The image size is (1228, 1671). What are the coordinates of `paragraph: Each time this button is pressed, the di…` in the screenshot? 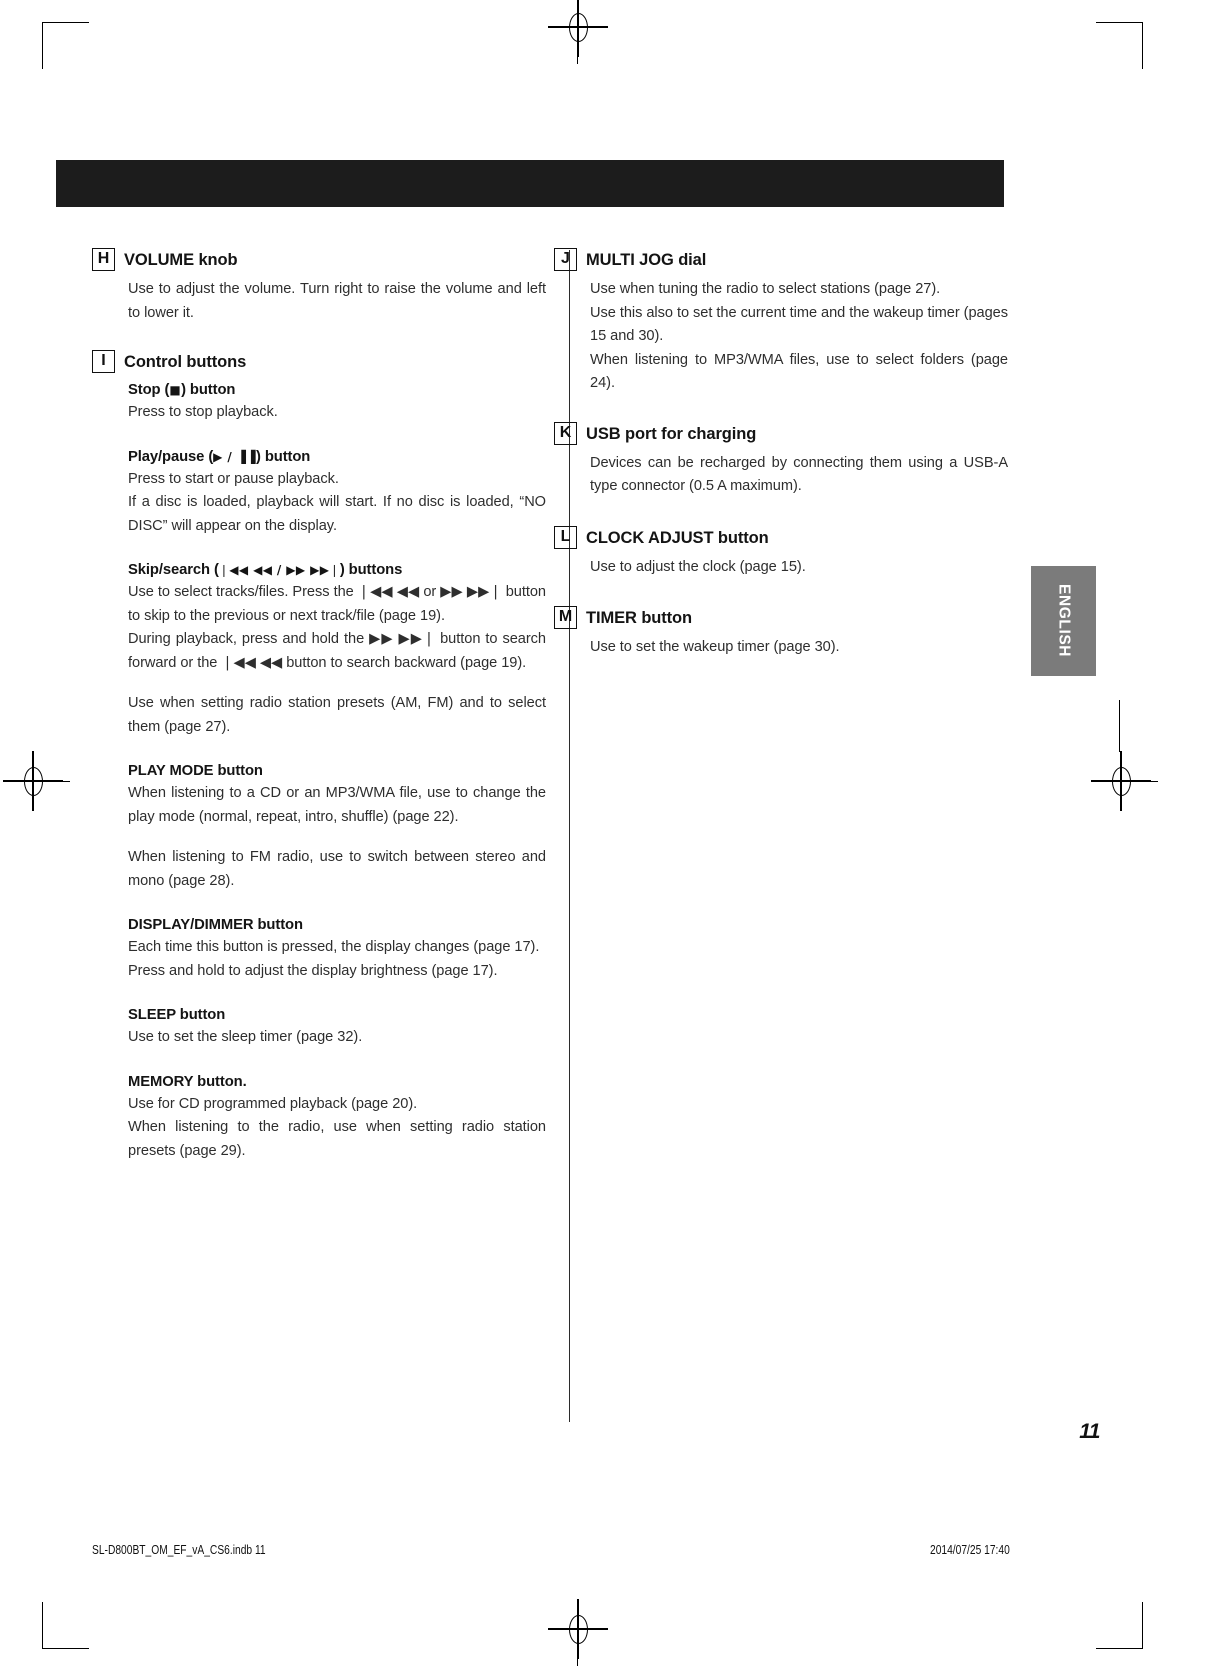 It's located at (334, 947).